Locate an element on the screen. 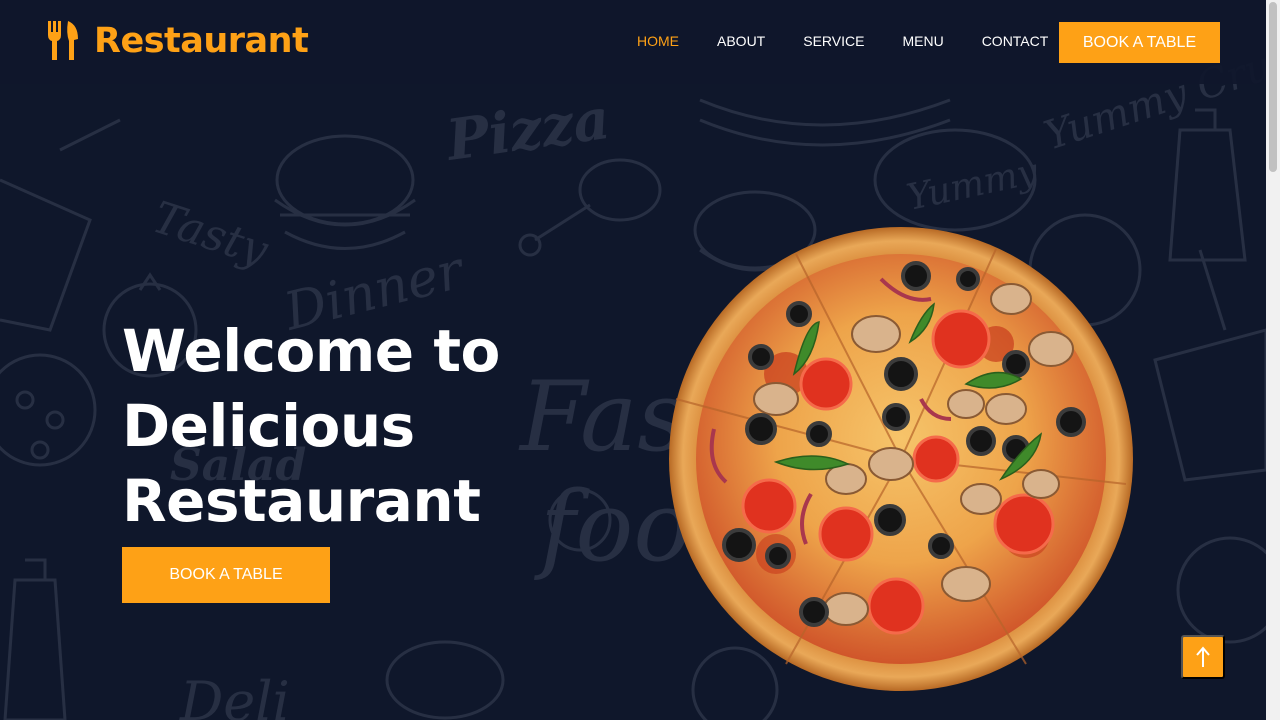  utensils-icon is located at coordinates (63, 40).